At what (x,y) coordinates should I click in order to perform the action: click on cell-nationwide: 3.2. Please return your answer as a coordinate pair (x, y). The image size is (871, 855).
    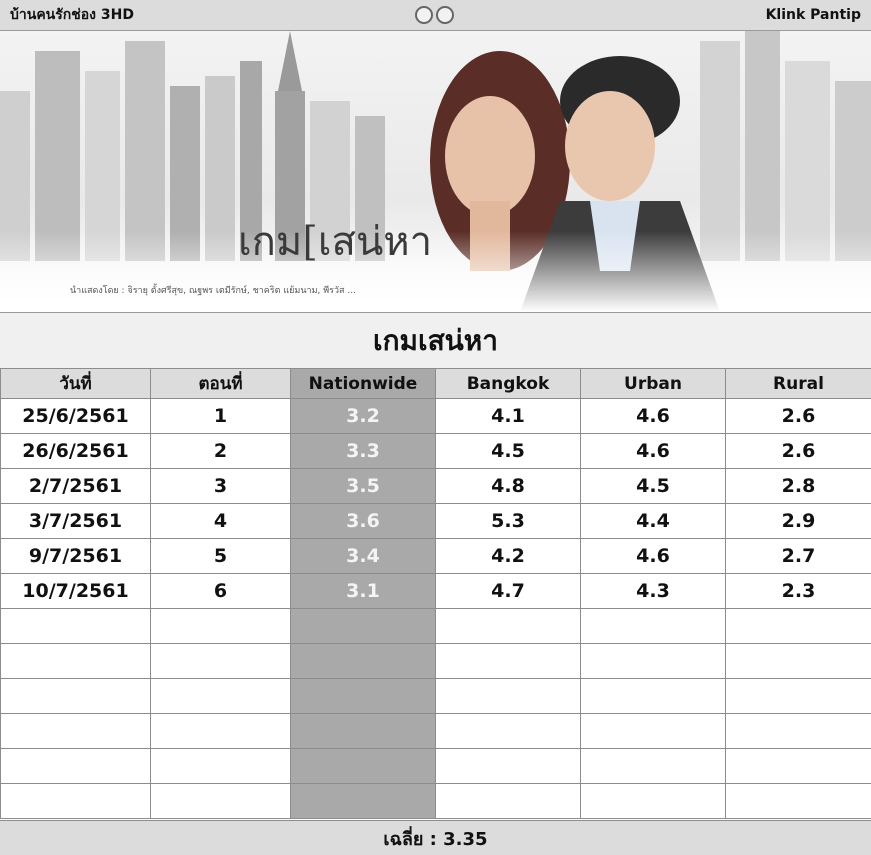
    Looking at the image, I should click on (363, 416).